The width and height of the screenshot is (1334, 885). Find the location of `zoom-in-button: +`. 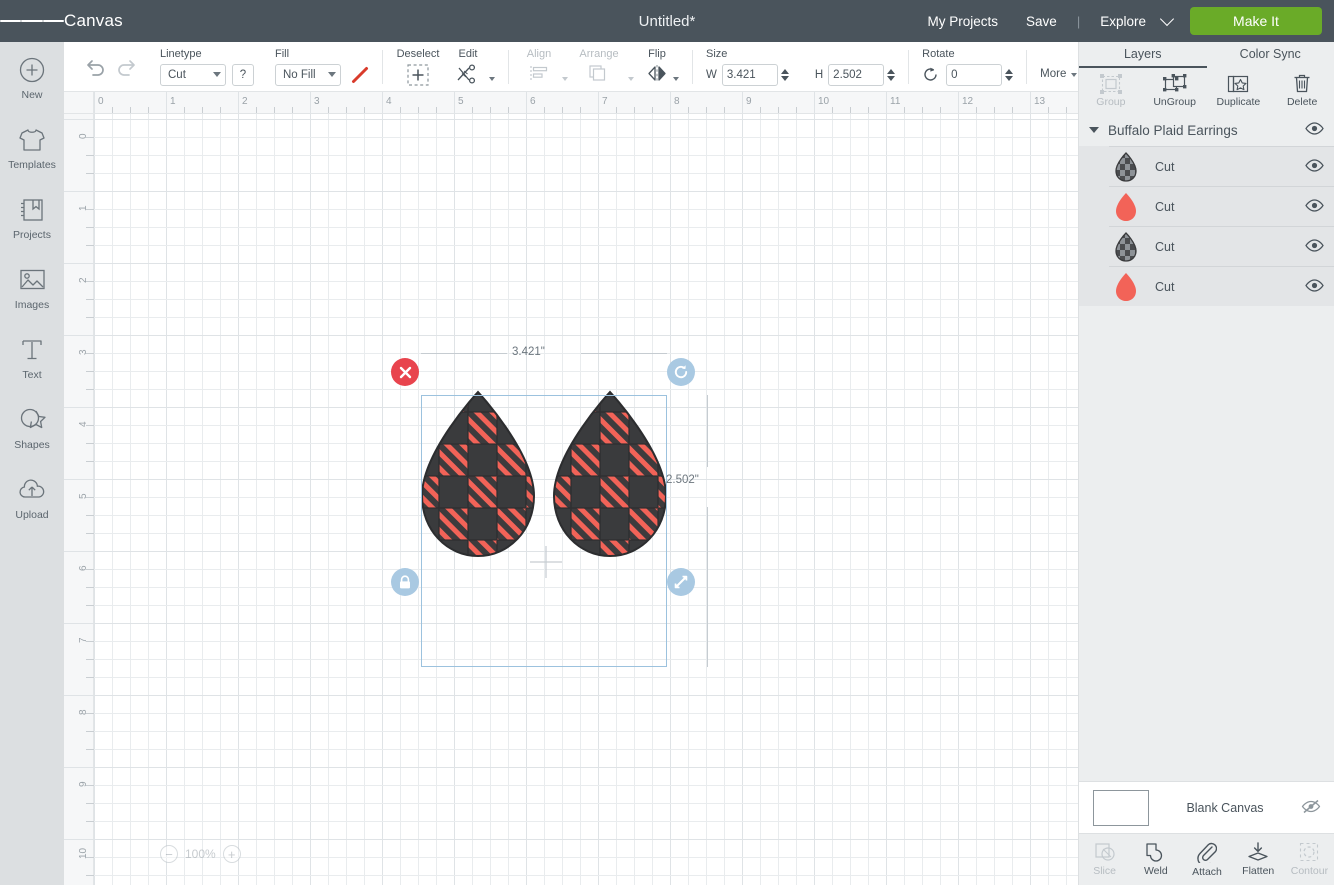

zoom-in-button: + is located at coordinates (231, 854).